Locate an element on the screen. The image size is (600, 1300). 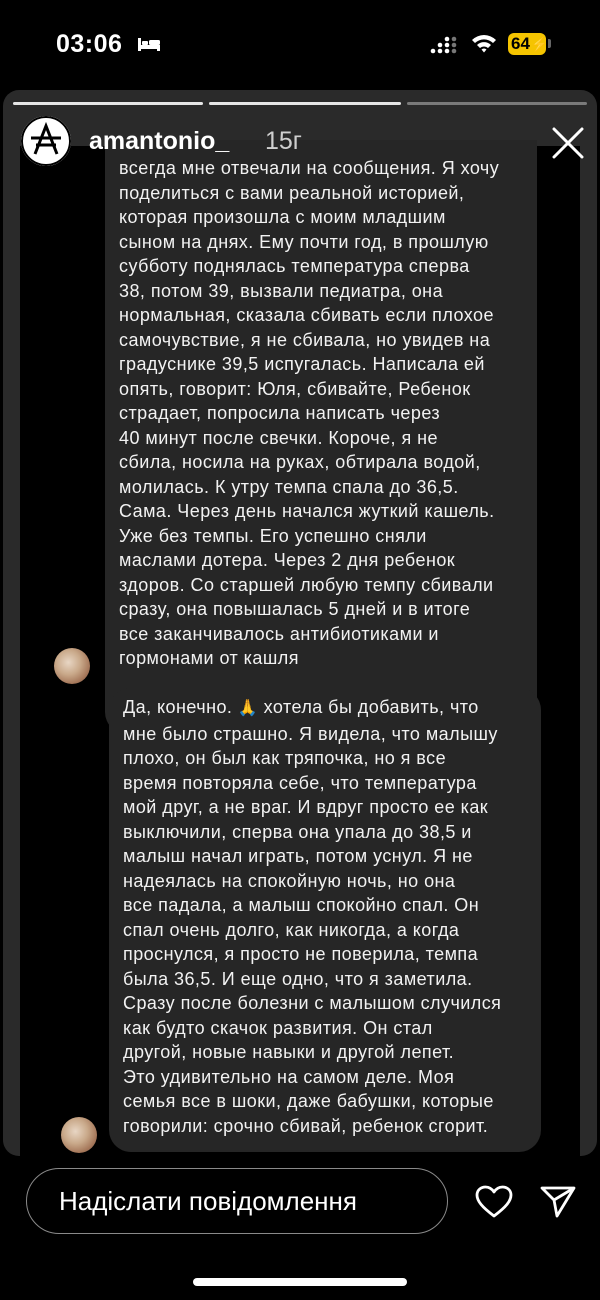
praying-hands-emoji: 🙏 is located at coordinates (248, 708).